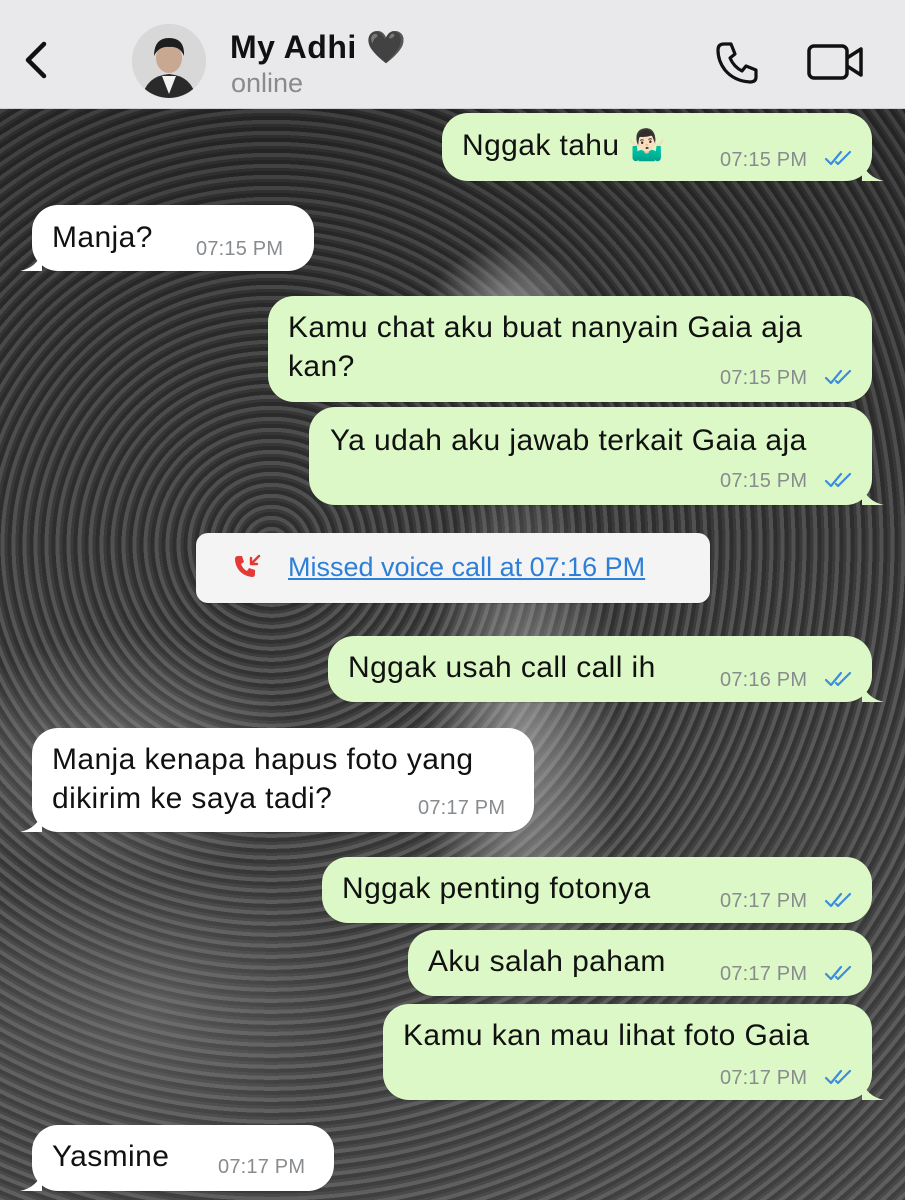  I want to click on message-text: Kamu kan mau lihat foto Gaia, so click(606, 1035).